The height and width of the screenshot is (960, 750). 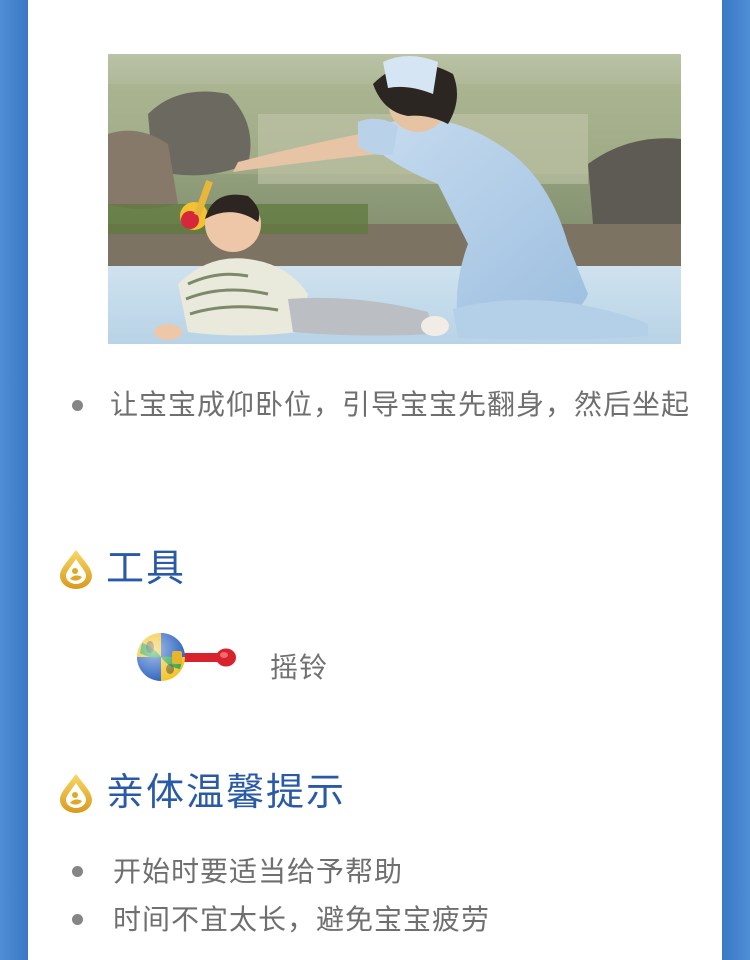 I want to click on tools-title: 工具, so click(x=146, y=569).